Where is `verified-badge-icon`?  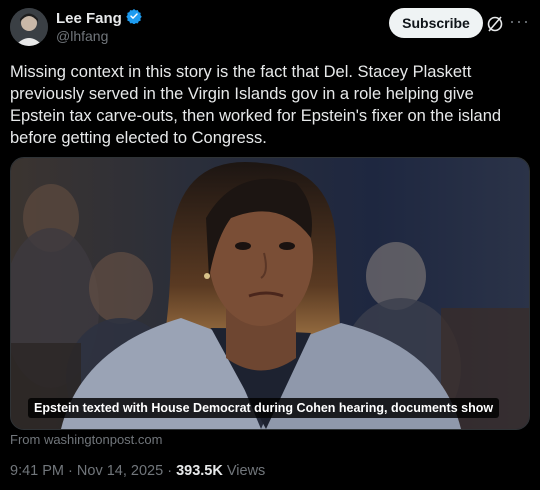 verified-badge-icon is located at coordinates (134, 18).